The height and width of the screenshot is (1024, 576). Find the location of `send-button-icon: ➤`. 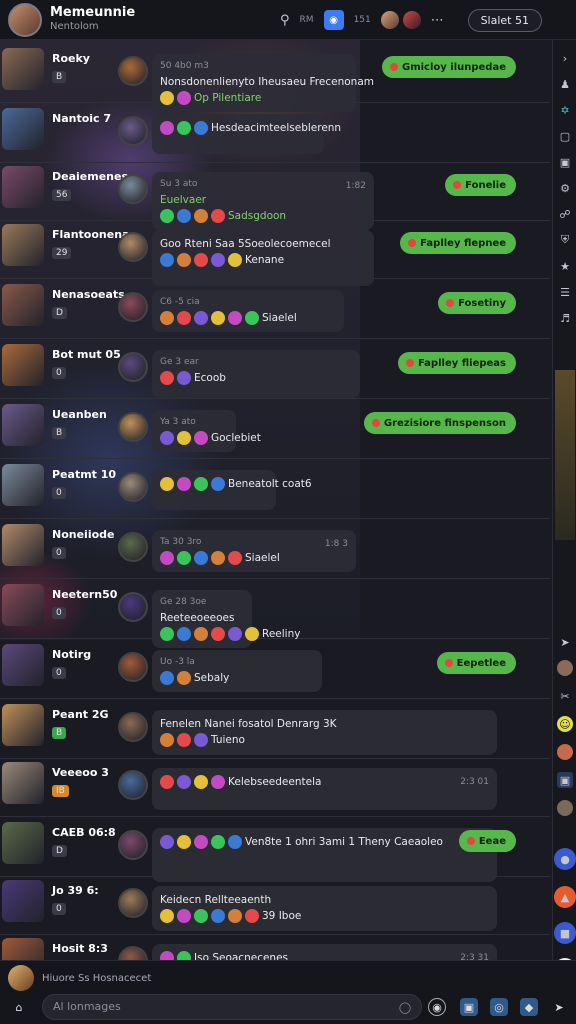

send-button-icon: ➤ is located at coordinates (559, 1007).